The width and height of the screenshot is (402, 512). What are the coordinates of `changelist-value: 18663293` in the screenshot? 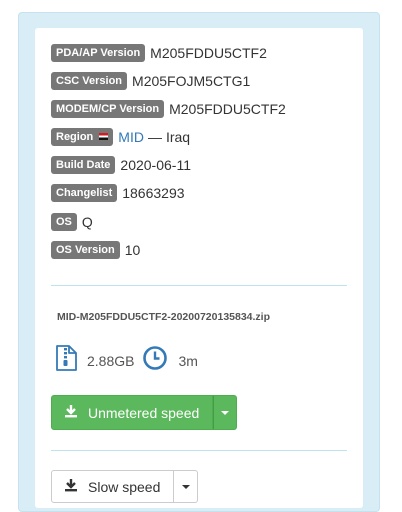 It's located at (153, 193).